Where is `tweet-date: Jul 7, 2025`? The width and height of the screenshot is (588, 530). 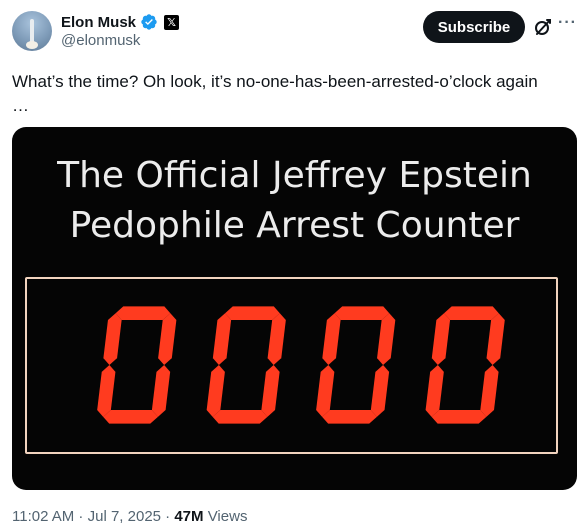
tweet-date: Jul 7, 2025 is located at coordinates (124, 516).